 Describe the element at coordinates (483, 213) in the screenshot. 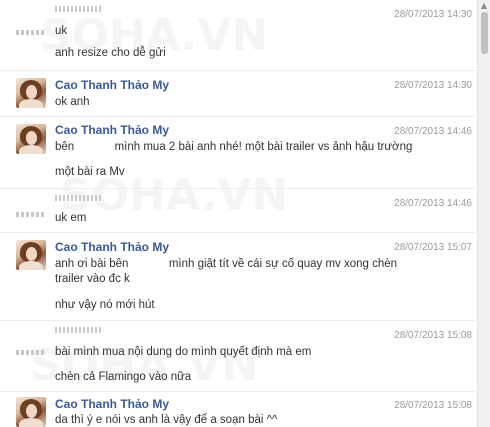

I see `scrollbar: ▲` at that location.